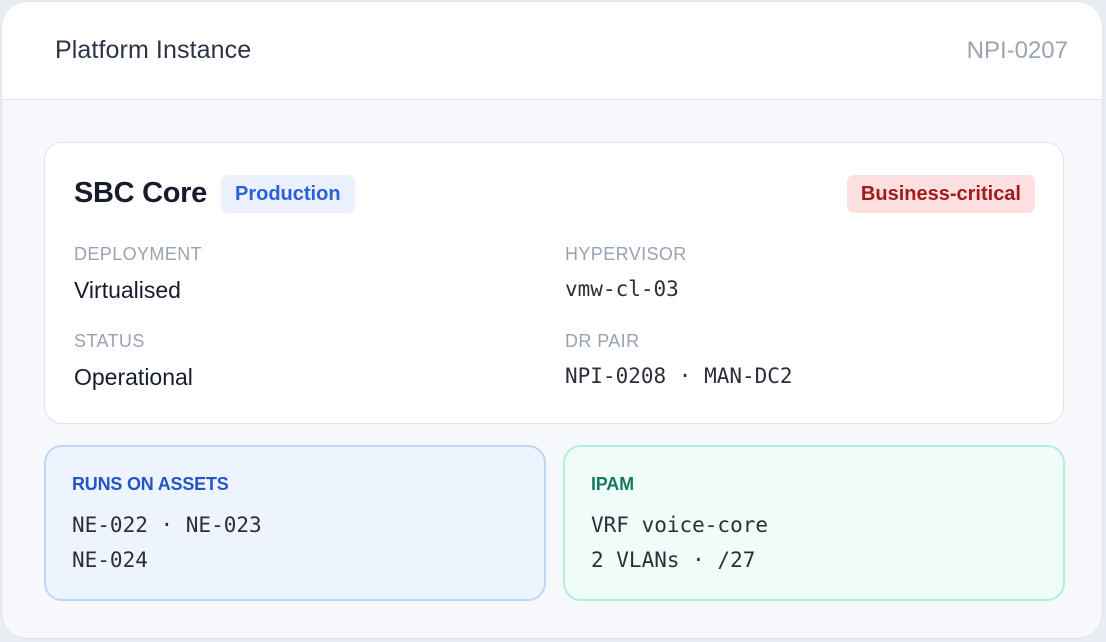 The height and width of the screenshot is (642, 1106). Describe the element at coordinates (133, 377) in the screenshot. I see `status-value: Operational` at that location.